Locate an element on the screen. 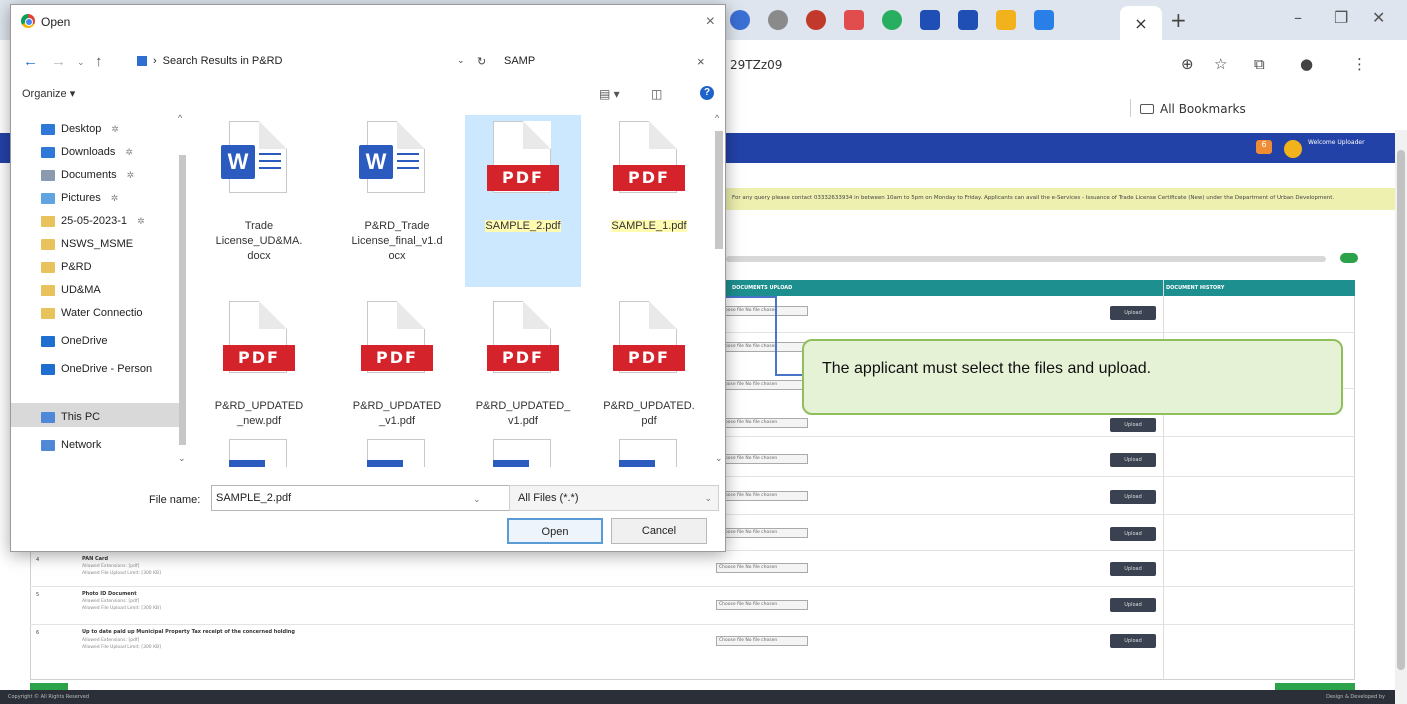  dialog-close-icon: × is located at coordinates (710, 22).